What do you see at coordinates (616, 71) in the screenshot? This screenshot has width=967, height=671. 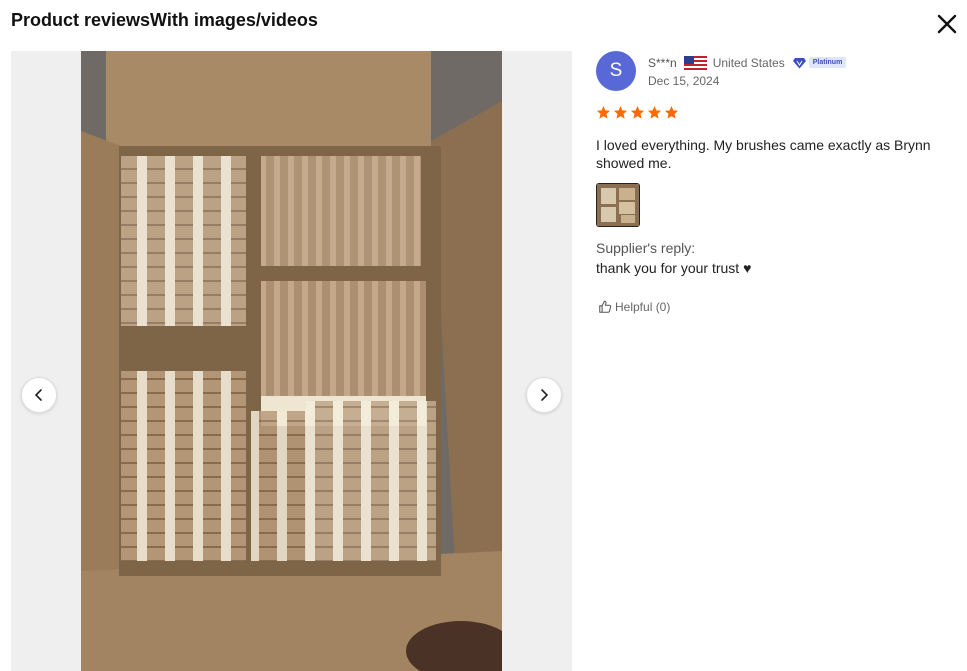 I see `avatar: S` at bounding box center [616, 71].